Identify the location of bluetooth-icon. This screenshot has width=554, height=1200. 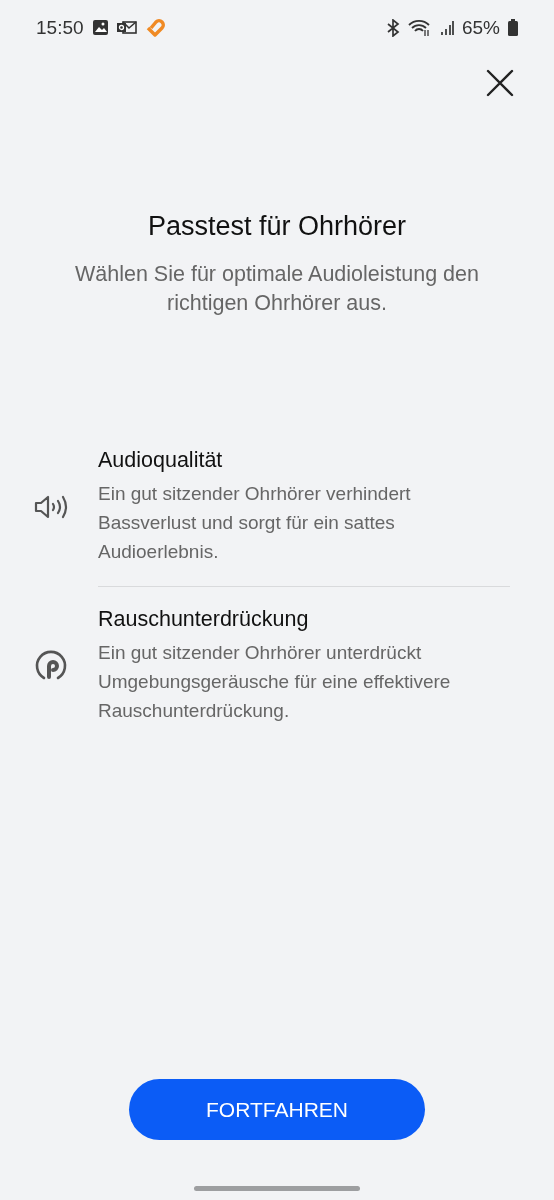
(392, 27).